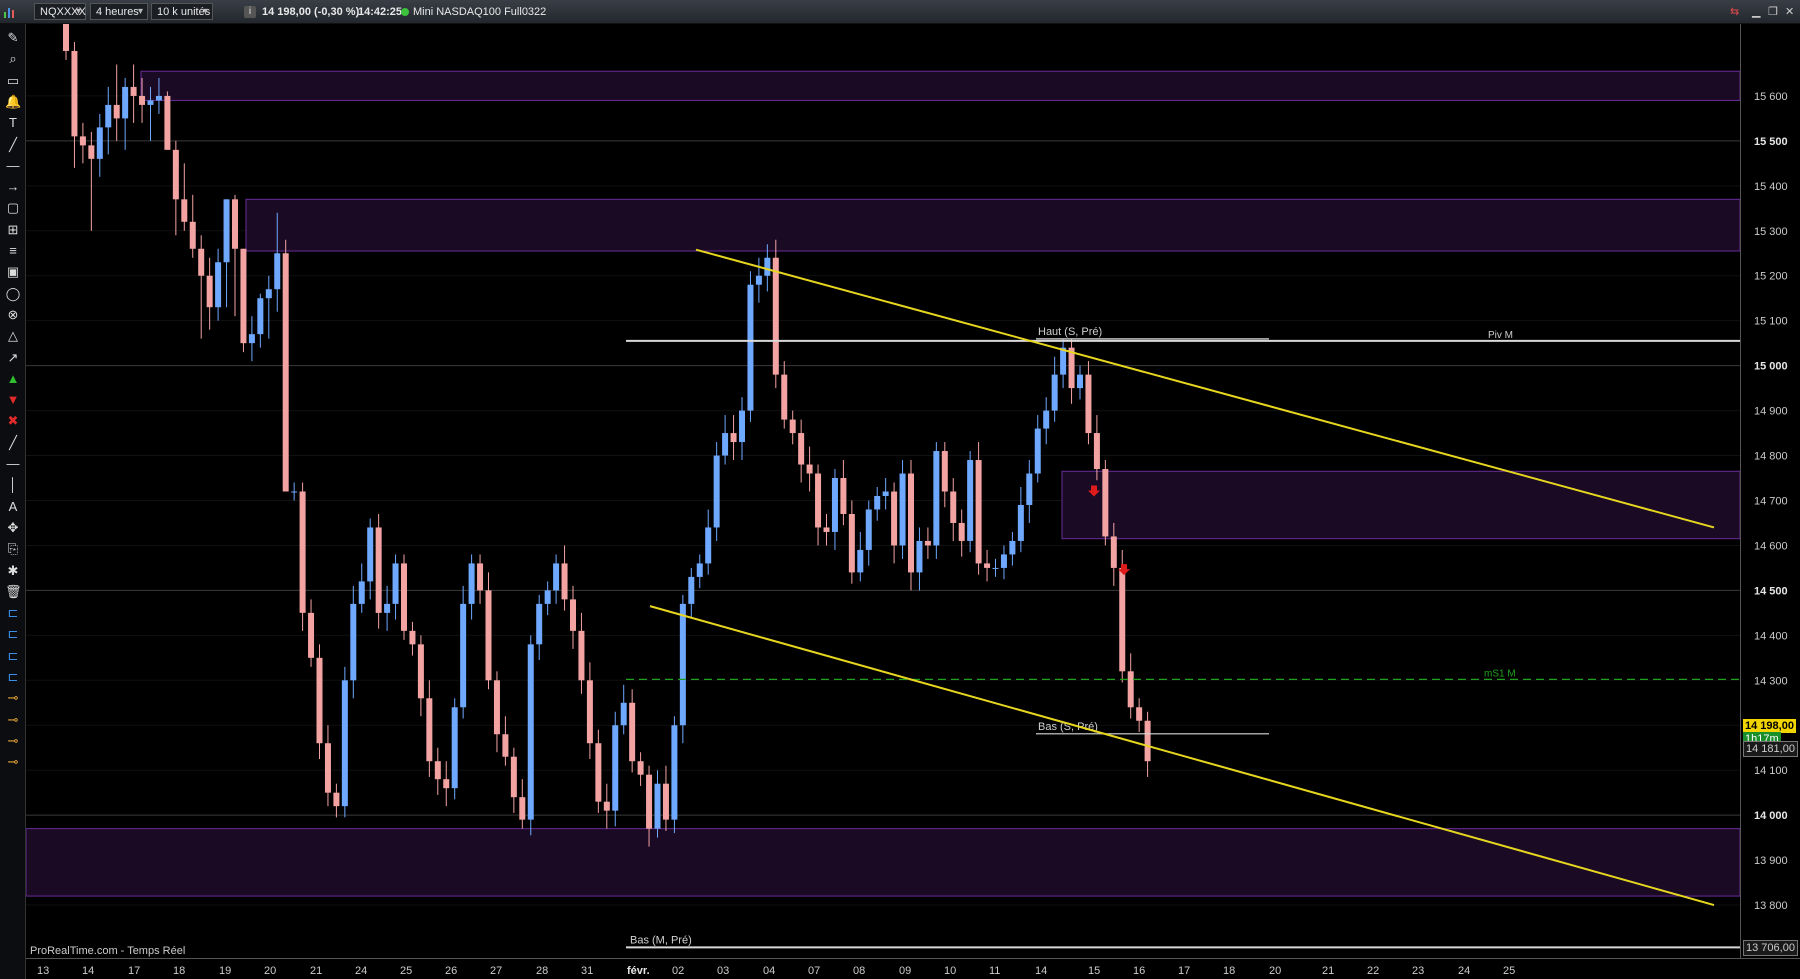 The width and height of the screenshot is (1800, 979). I want to click on horizontal-line-icon: —, so click(13, 464).